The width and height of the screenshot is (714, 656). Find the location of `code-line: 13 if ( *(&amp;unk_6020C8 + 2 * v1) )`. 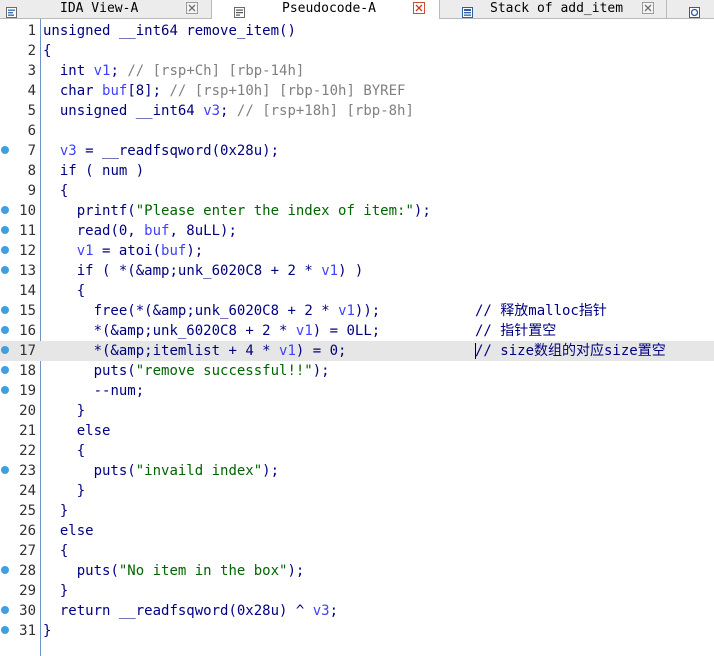

code-line: 13 if ( *(&amp;unk_6020C8 + 2 * v1) ) is located at coordinates (357, 271).